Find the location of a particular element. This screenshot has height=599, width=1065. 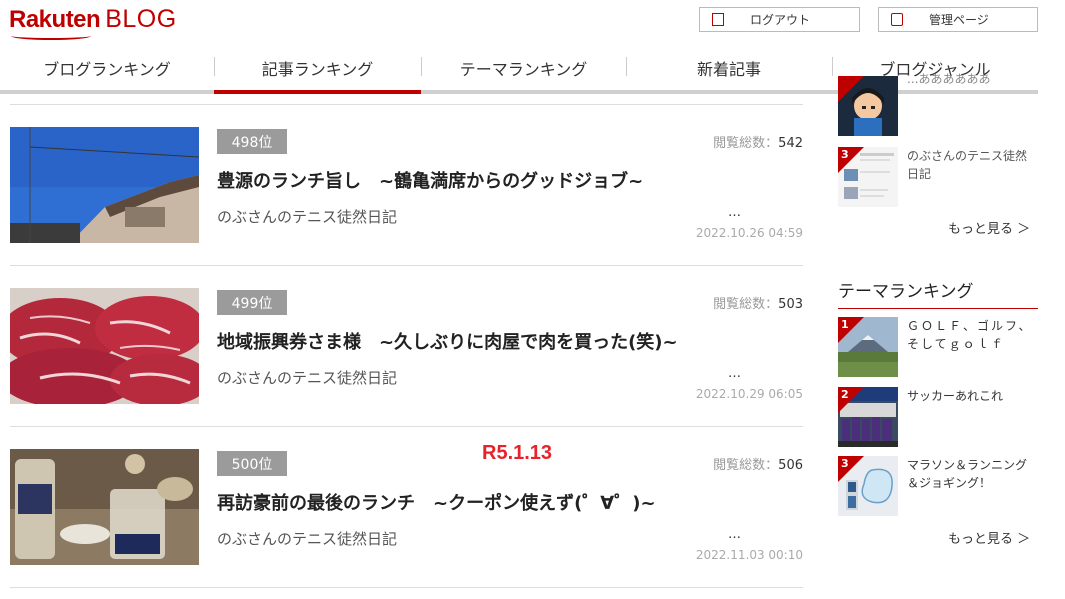

admin-page-button: 管理ページ is located at coordinates (958, 19).